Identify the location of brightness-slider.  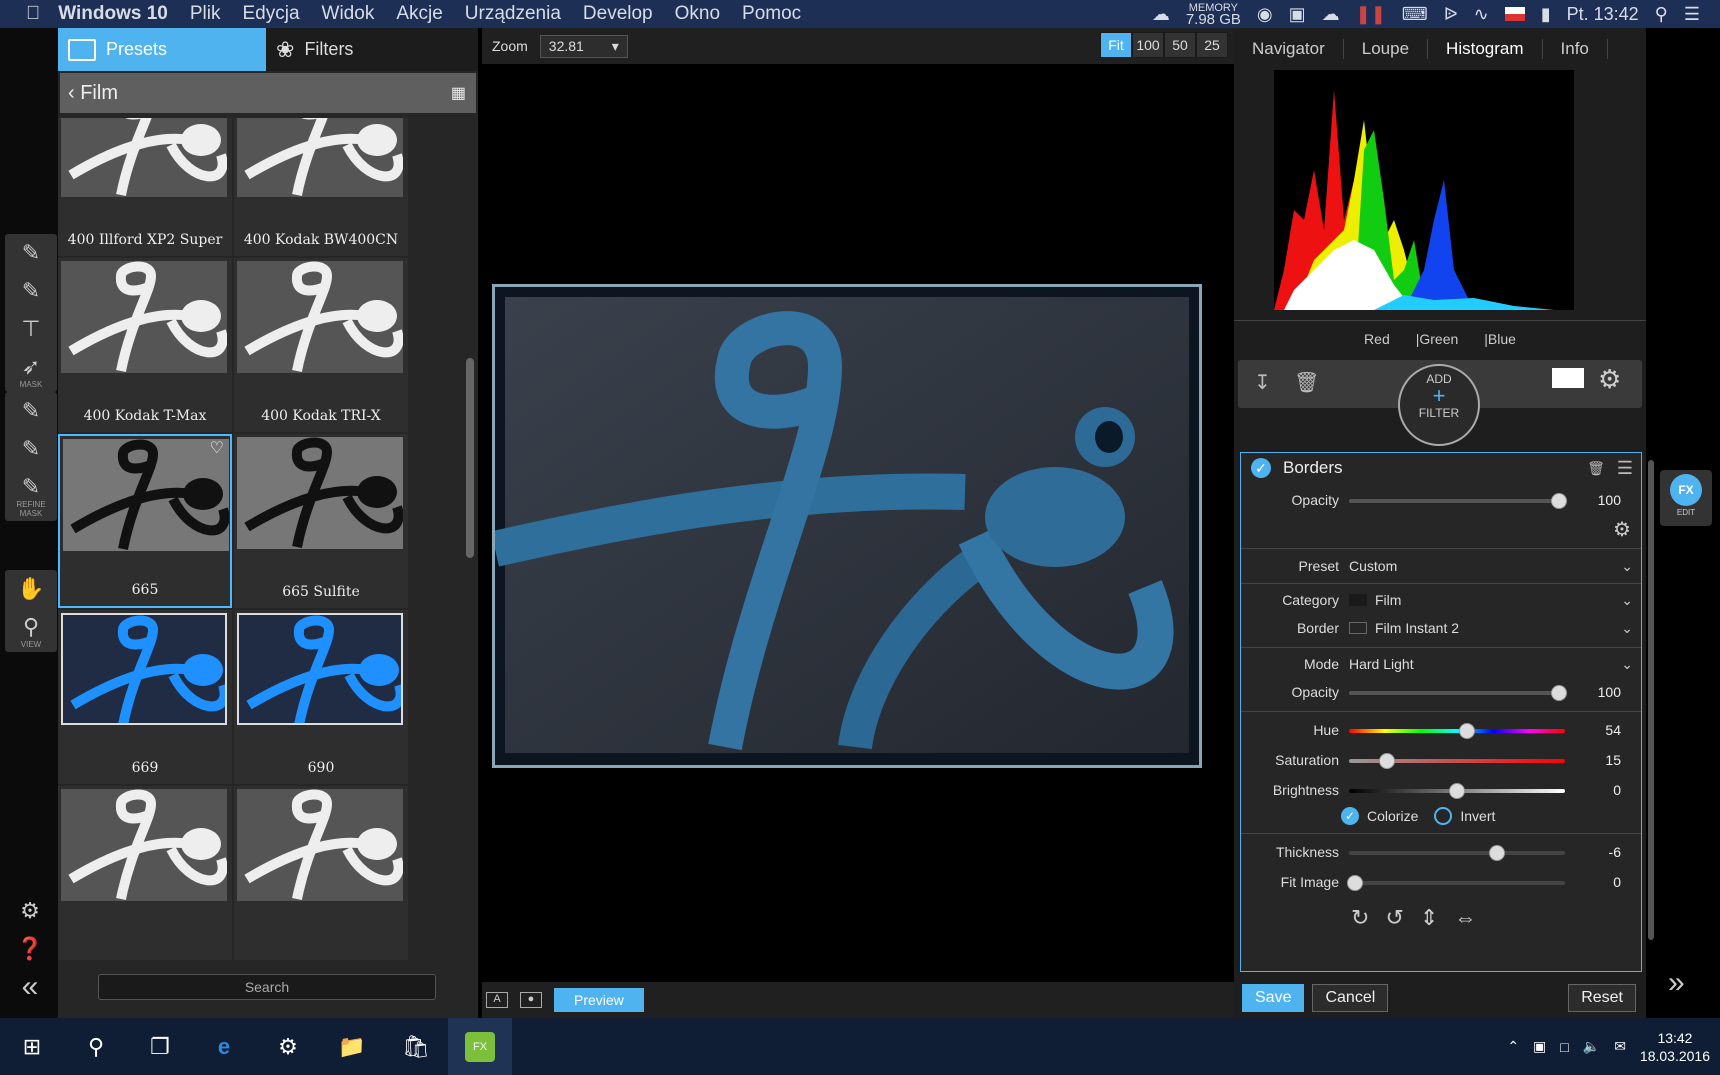
(1457, 791).